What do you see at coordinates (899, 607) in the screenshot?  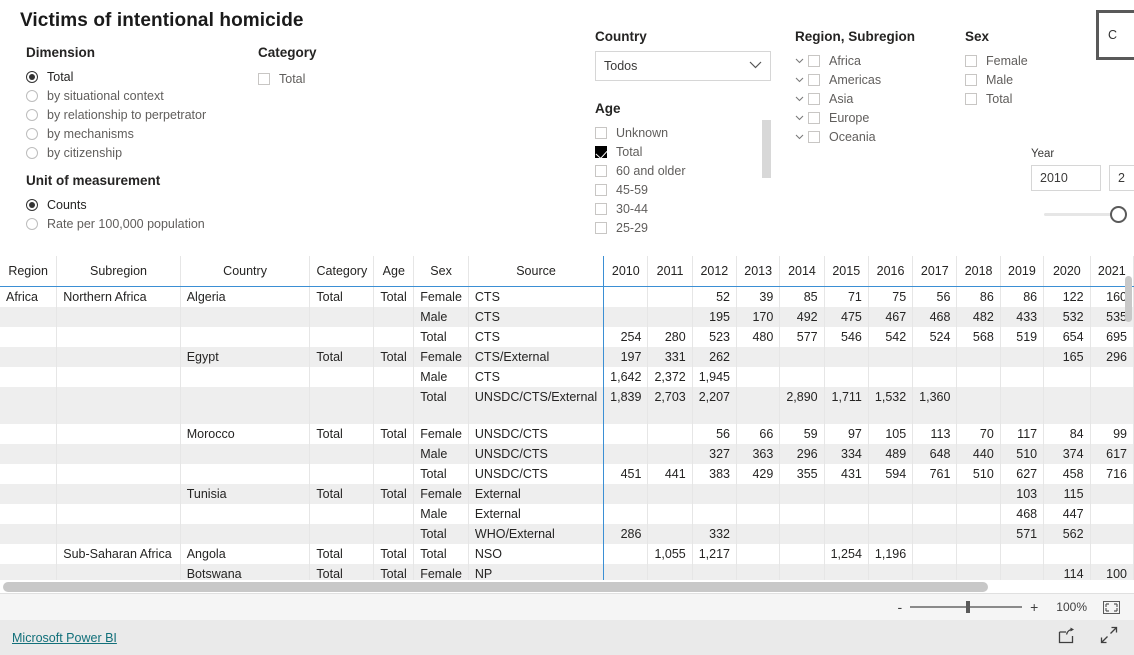 I see `zoom-out-button: -` at bounding box center [899, 607].